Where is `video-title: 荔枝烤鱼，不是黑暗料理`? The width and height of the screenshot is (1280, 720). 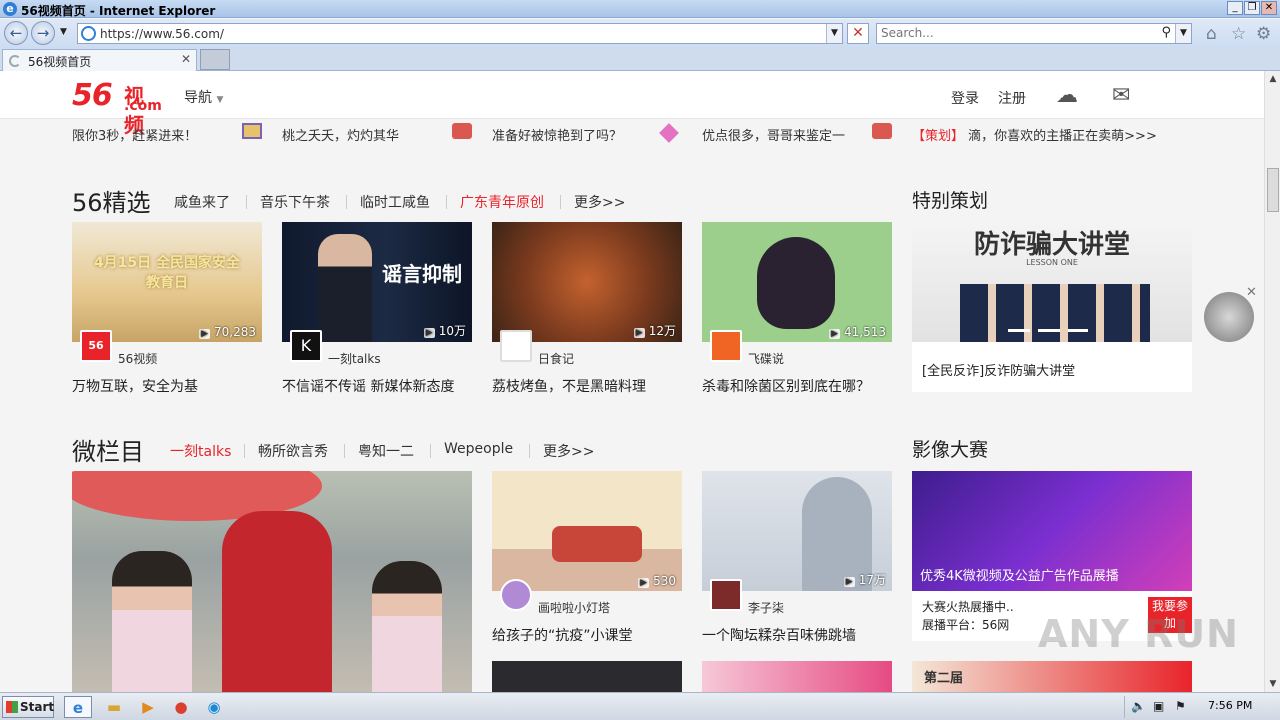 video-title: 荔枝烤鱼，不是黑暗料理 is located at coordinates (569, 386).